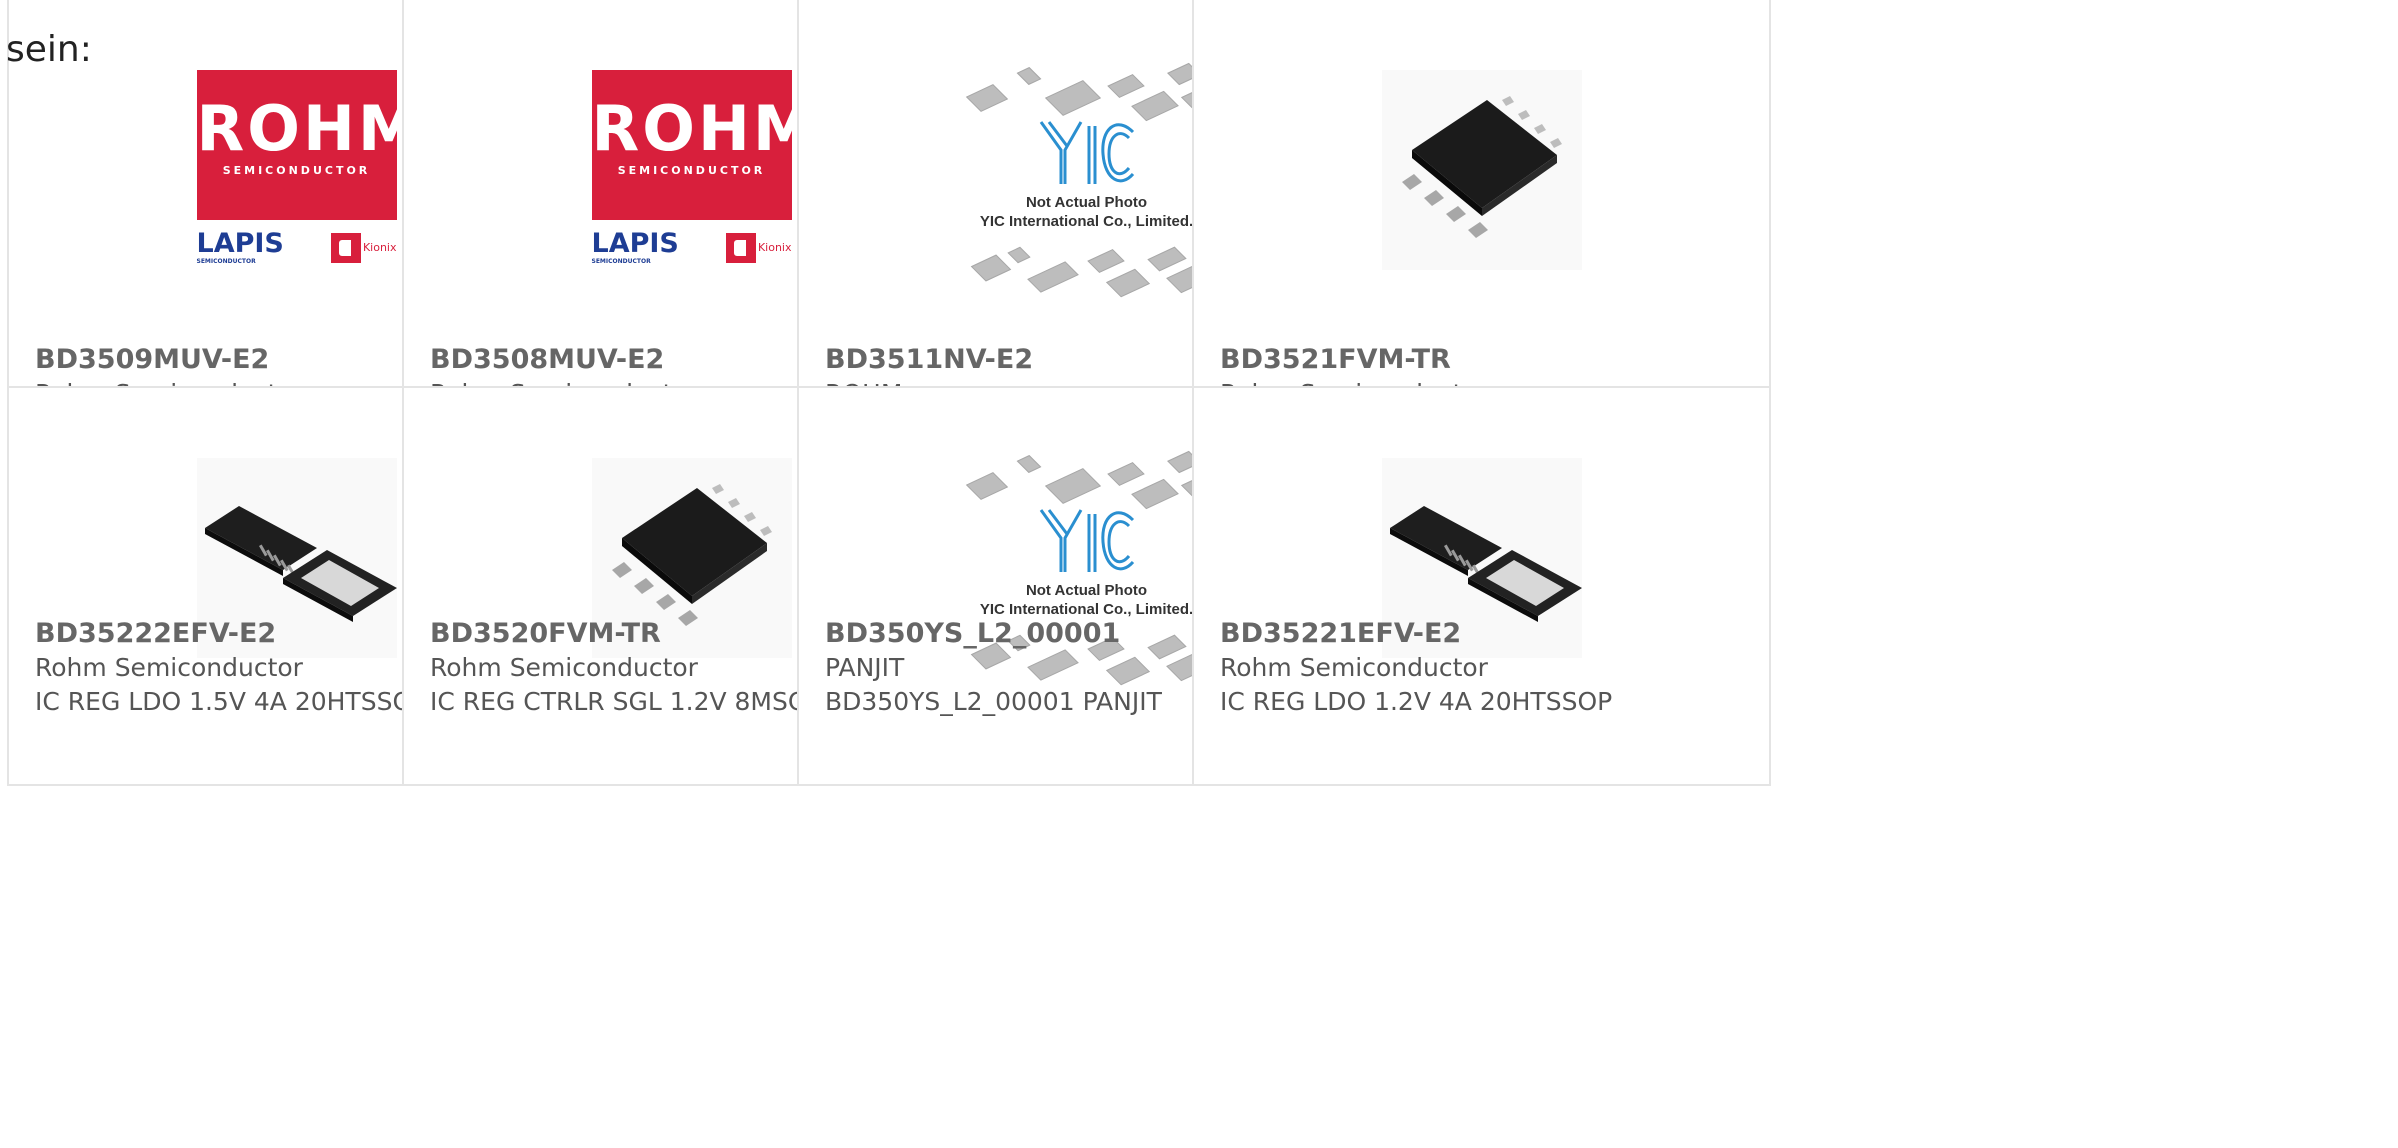 The width and height of the screenshot is (2398, 1148). Describe the element at coordinates (1088, 277) in the screenshot. I see `sample-chips-bottom` at that location.